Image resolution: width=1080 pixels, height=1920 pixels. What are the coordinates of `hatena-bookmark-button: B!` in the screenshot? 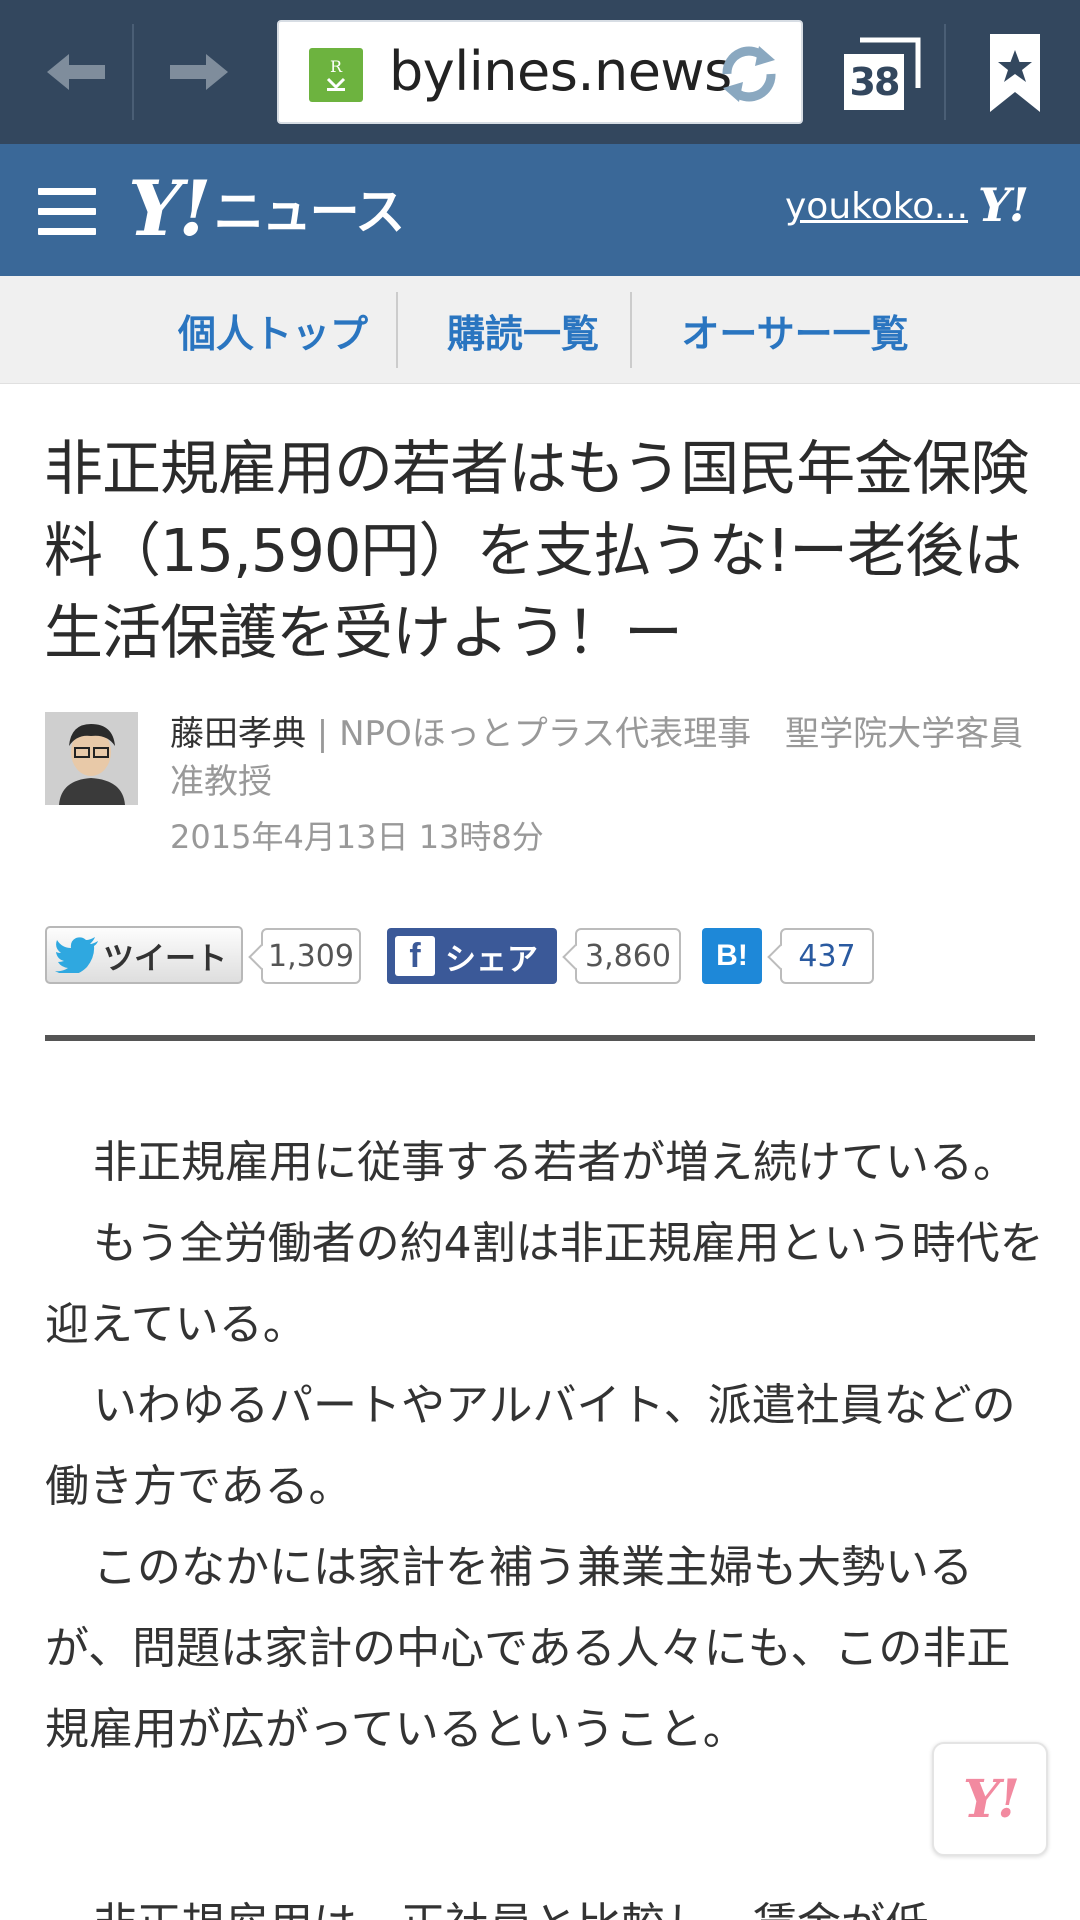 It's located at (732, 956).